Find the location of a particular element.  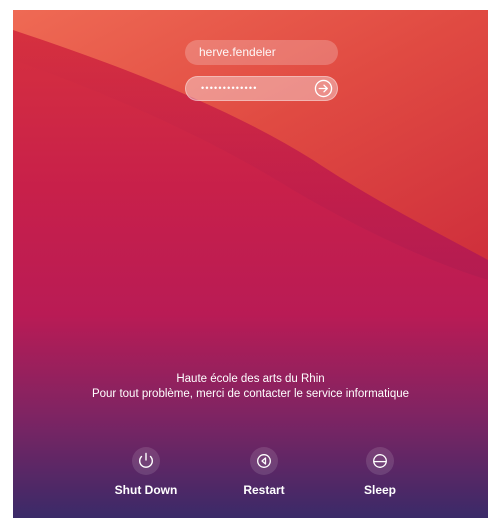

power-icon is located at coordinates (146, 461).